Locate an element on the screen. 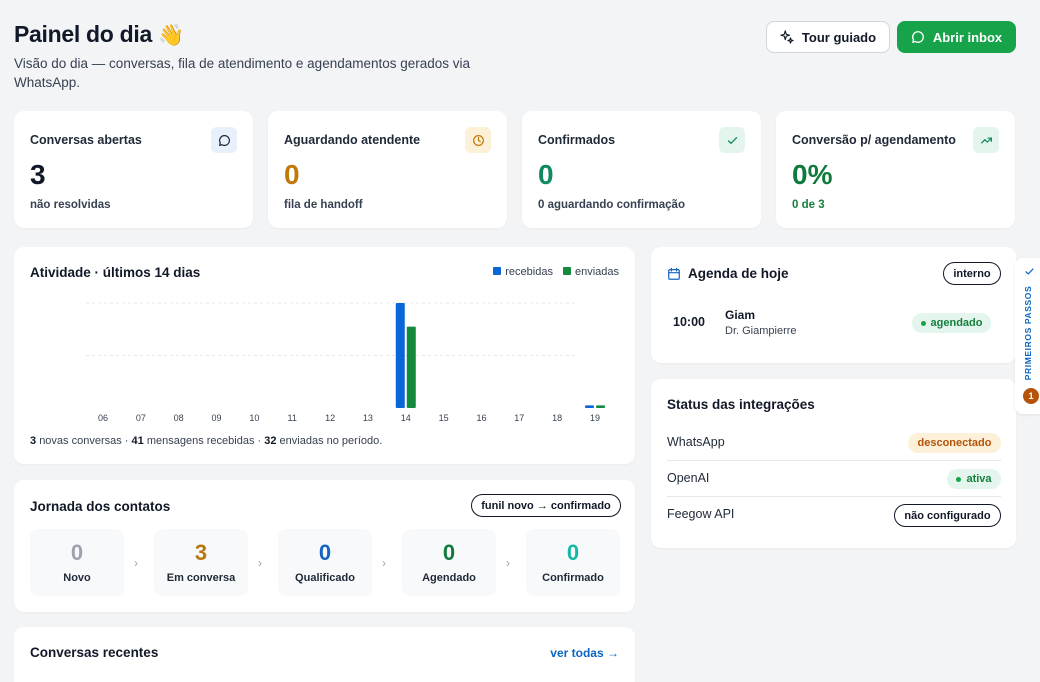  page-title: Painel do dia 👋 is located at coordinates (99, 34).